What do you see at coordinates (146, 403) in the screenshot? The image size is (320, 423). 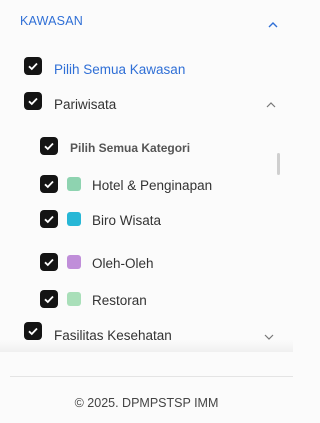 I see `footer-copyright: © 2025. DPMPSTSP IMM` at bounding box center [146, 403].